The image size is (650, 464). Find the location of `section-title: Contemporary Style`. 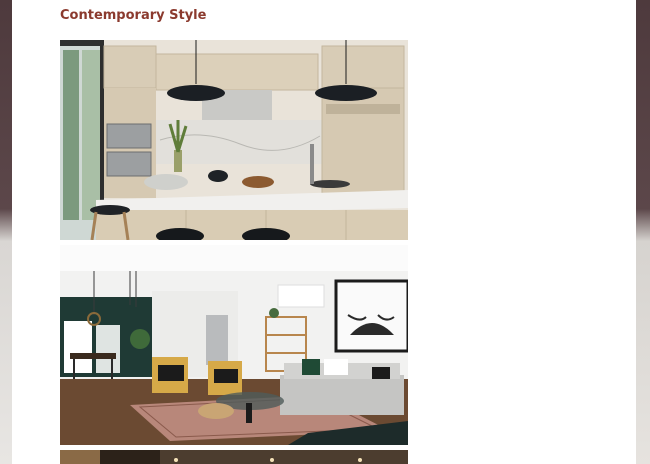

section-title: Contemporary Style is located at coordinates (133, 15).